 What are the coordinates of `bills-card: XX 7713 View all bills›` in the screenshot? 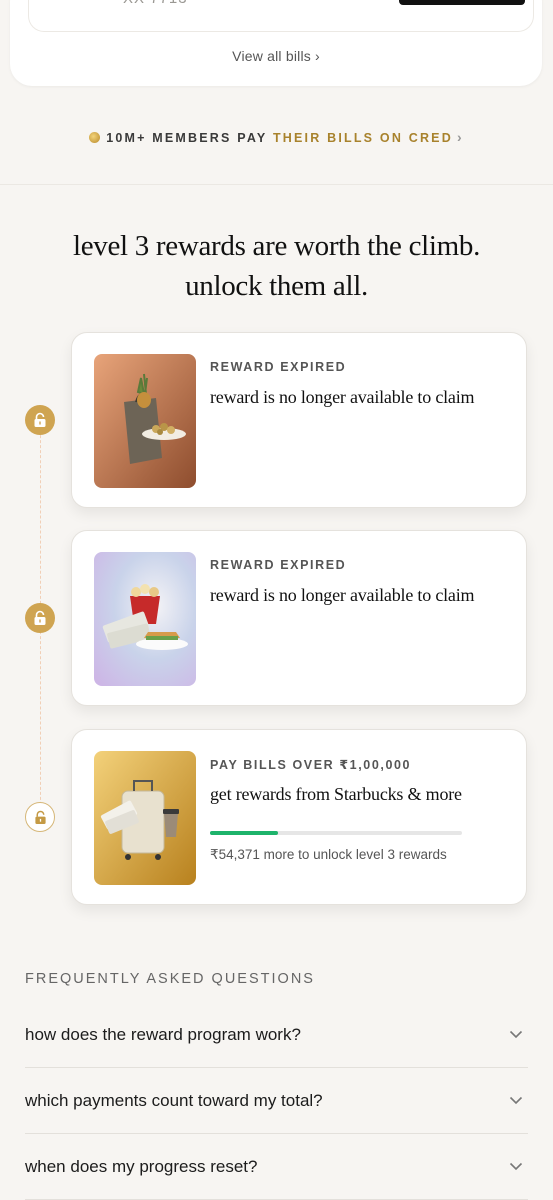 It's located at (276, 43).